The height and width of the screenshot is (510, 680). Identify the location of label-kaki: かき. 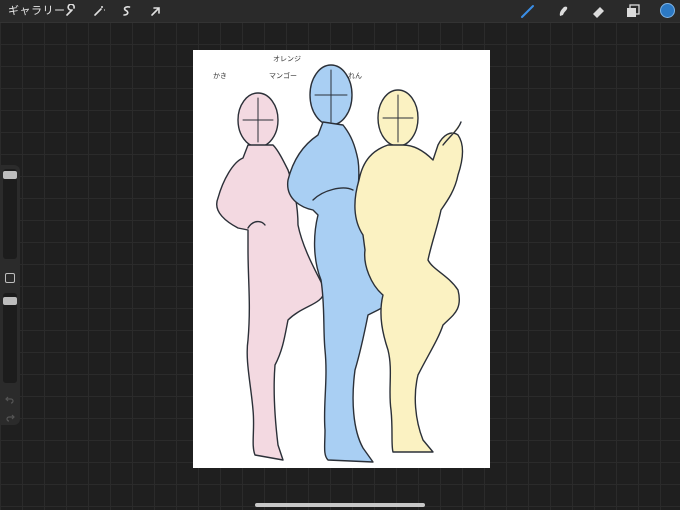
(220, 76).